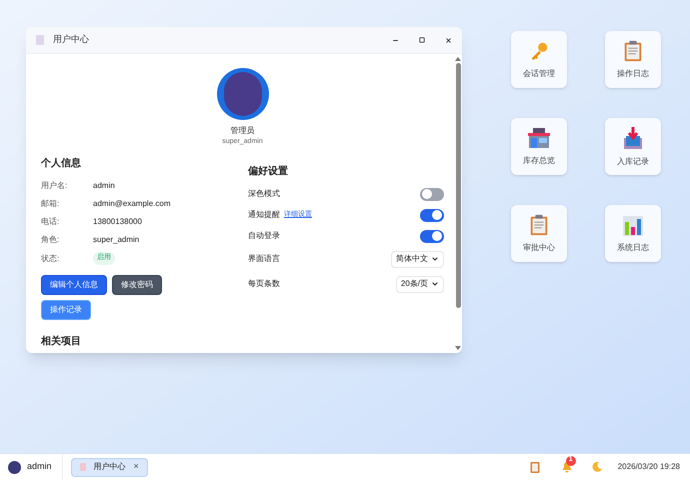  I want to click on desktop-shortcut: 审批中心, so click(539, 233).